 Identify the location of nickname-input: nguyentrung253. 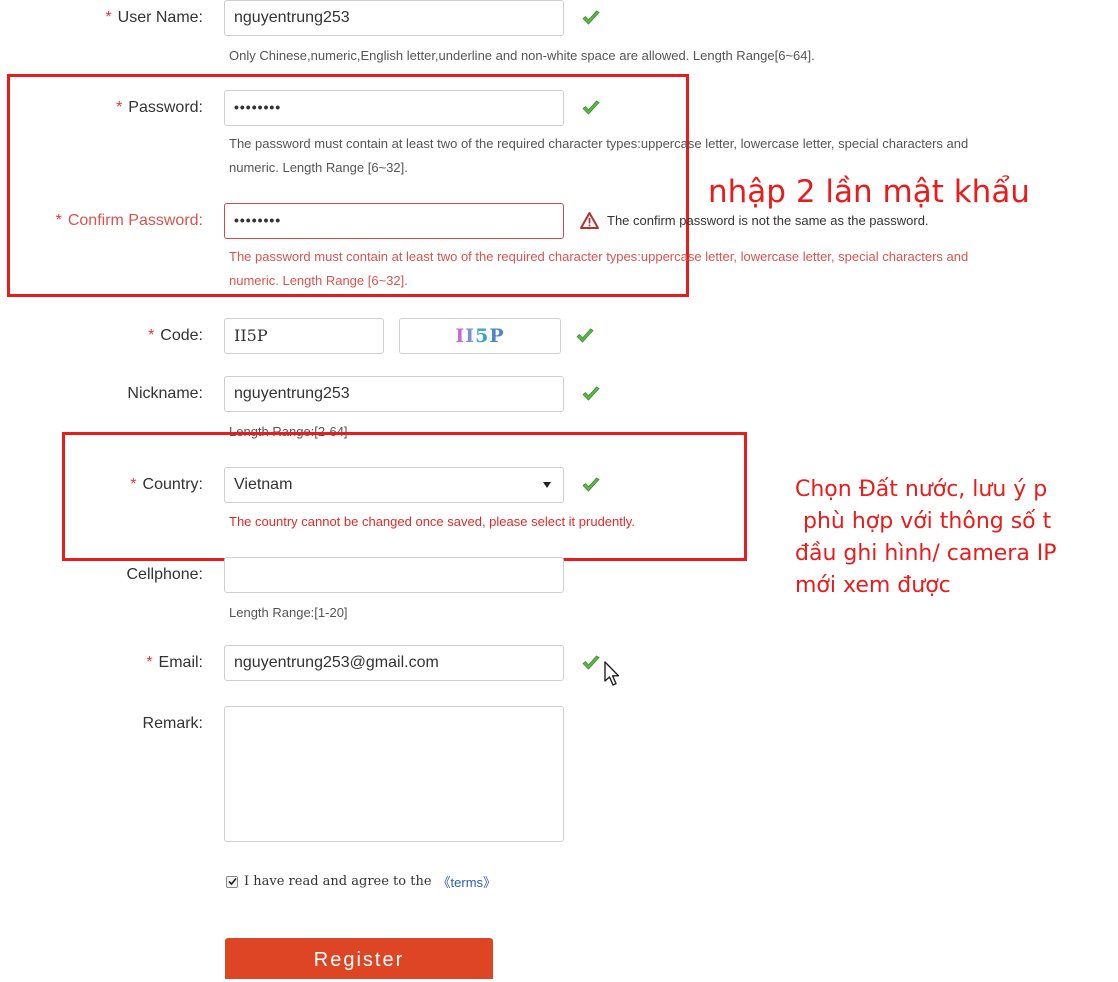
(394, 394).